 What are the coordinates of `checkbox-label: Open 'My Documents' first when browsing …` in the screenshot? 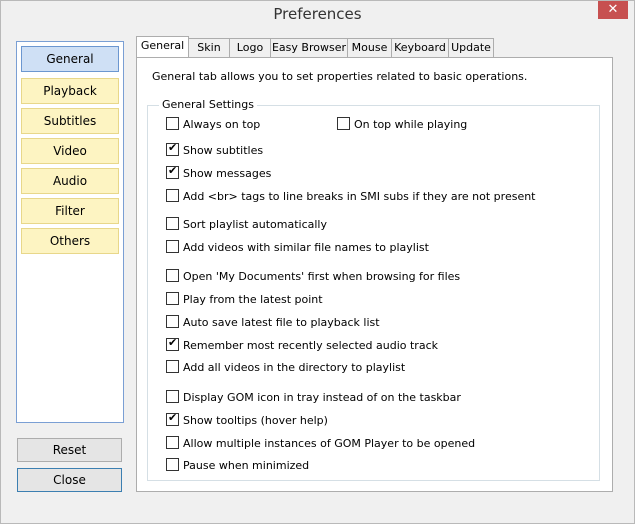 It's located at (322, 276).